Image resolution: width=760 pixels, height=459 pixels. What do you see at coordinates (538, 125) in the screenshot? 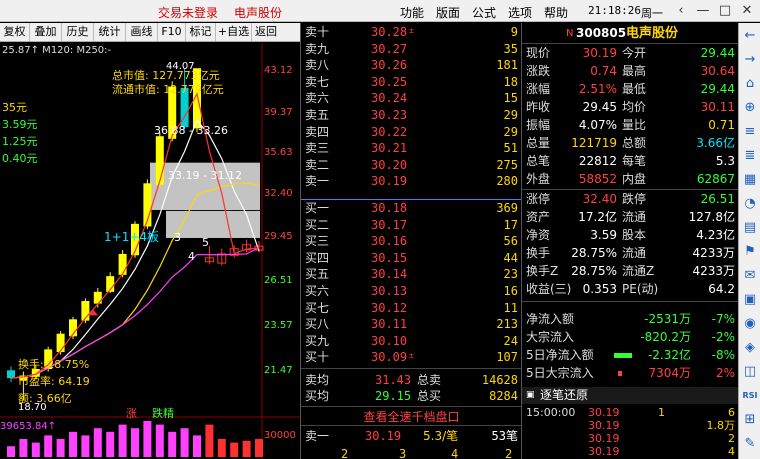
I see `stat-label: 振幅` at bounding box center [538, 125].